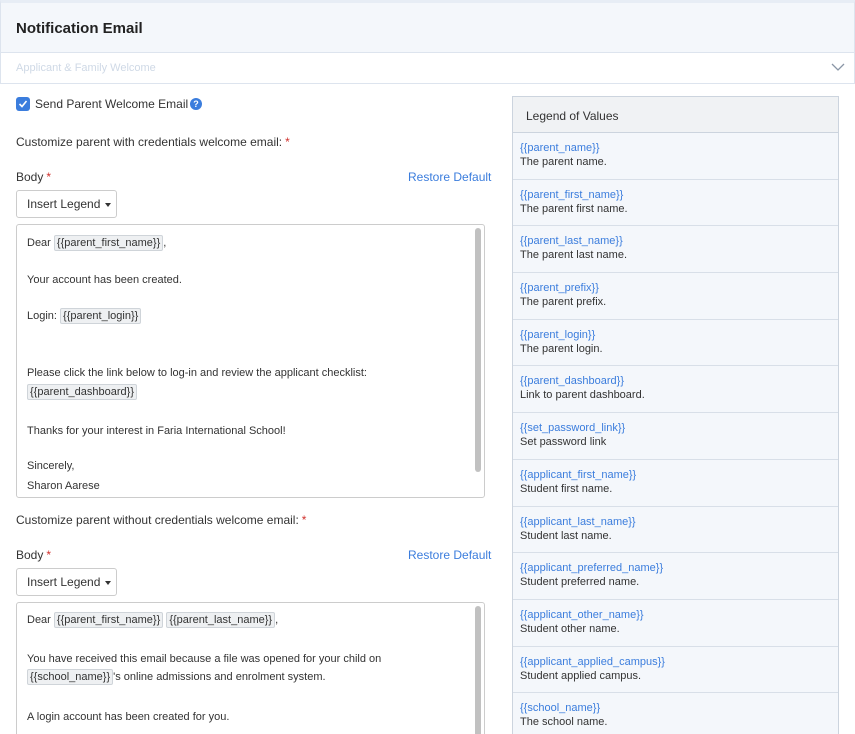  What do you see at coordinates (70, 677) in the screenshot?
I see `legend-token: {{school_name}}` at bounding box center [70, 677].